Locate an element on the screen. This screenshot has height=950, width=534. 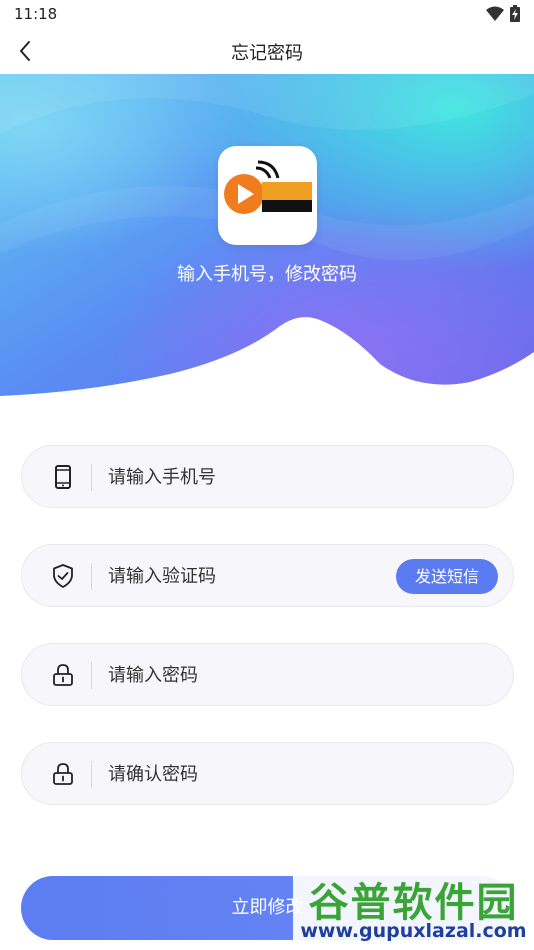
password-input is located at coordinates (248, 675).